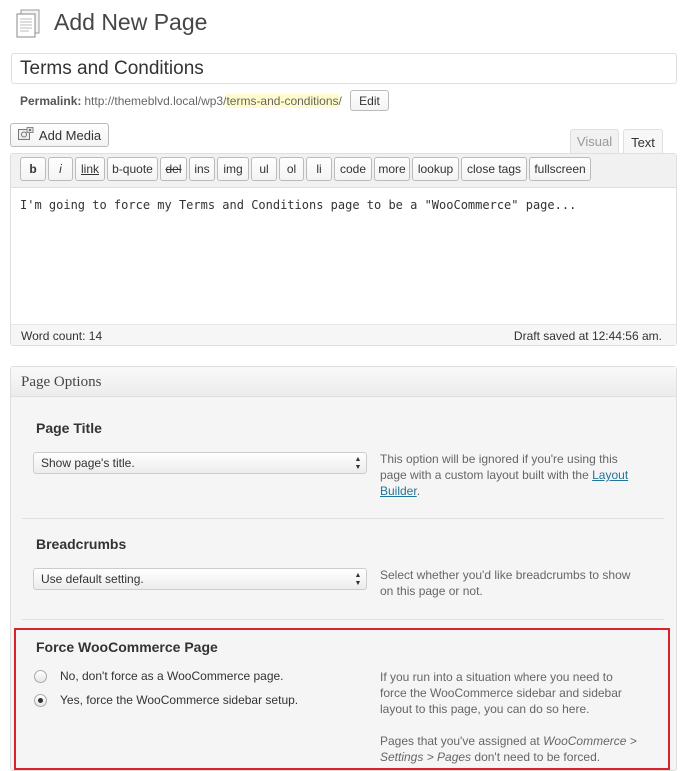 The image size is (684, 771). What do you see at coordinates (127, 647) in the screenshot?
I see `force-woo-heading: Force WooCommerce Page` at bounding box center [127, 647].